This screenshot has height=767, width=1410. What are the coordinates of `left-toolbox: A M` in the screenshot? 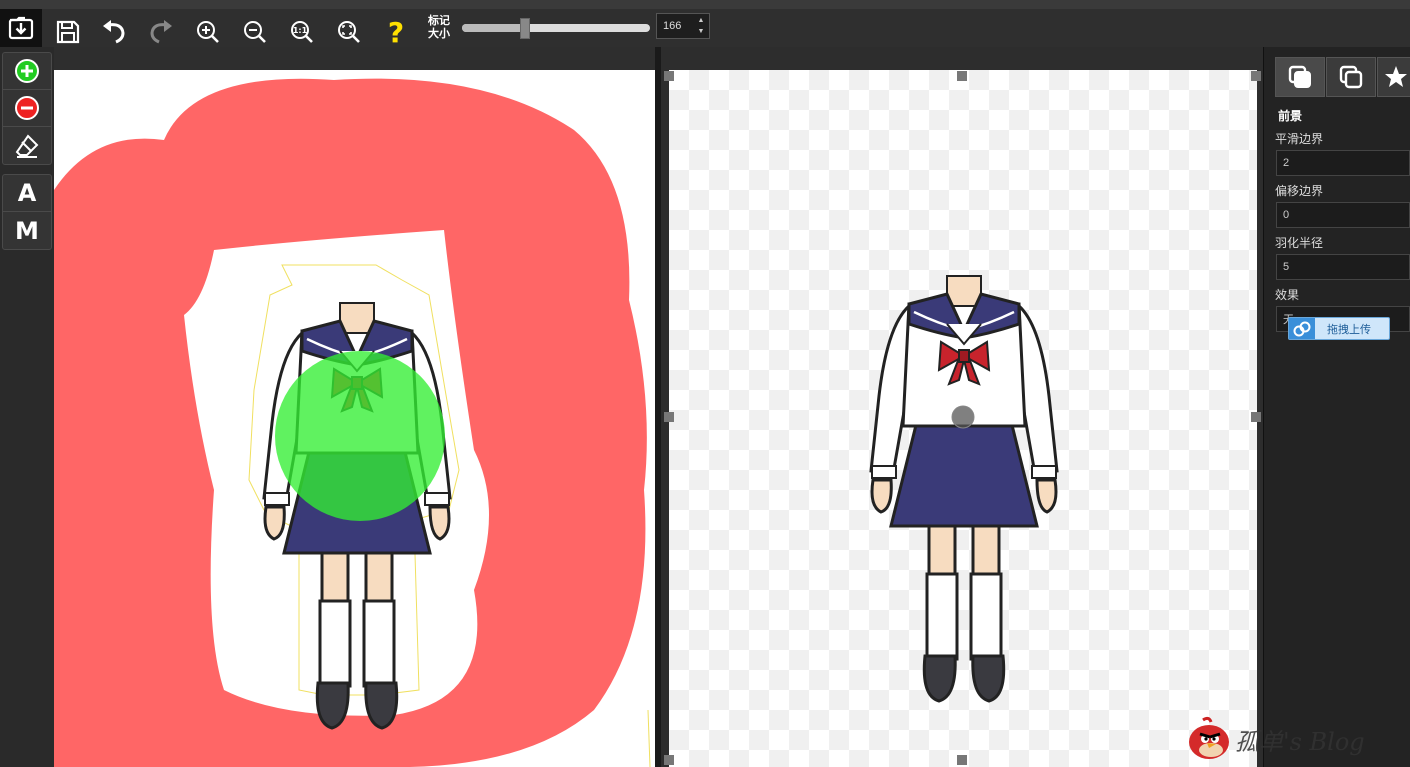 It's located at (27, 407).